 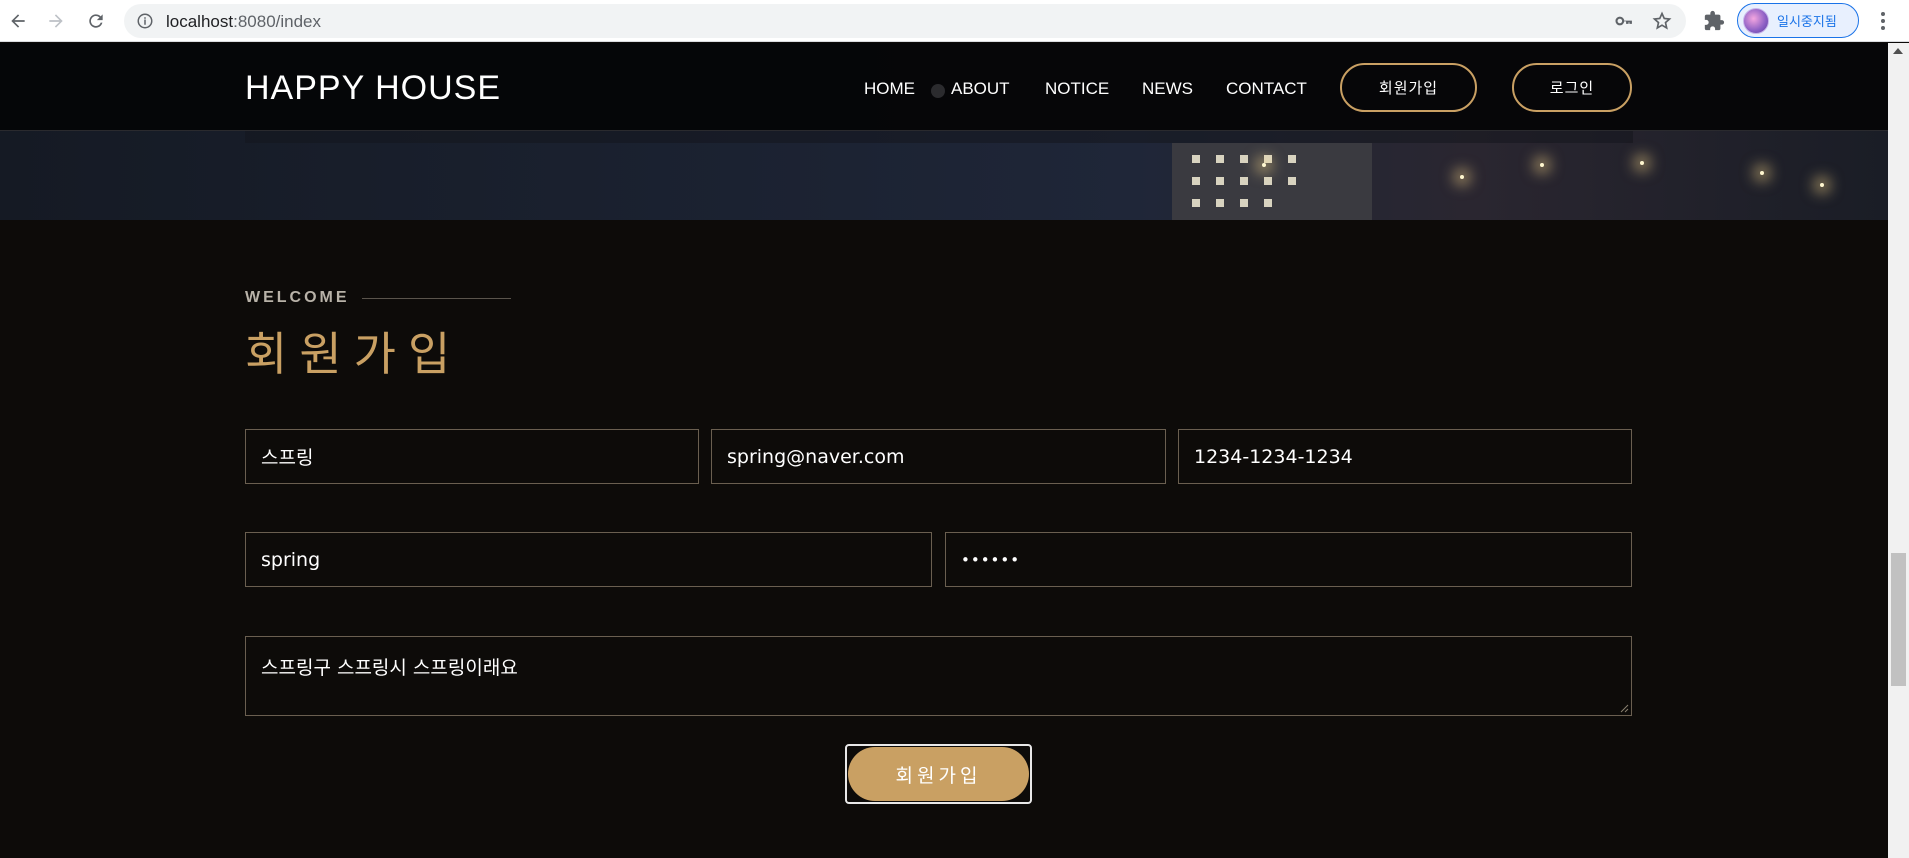 I want to click on star-icon, so click(x=1662, y=21).